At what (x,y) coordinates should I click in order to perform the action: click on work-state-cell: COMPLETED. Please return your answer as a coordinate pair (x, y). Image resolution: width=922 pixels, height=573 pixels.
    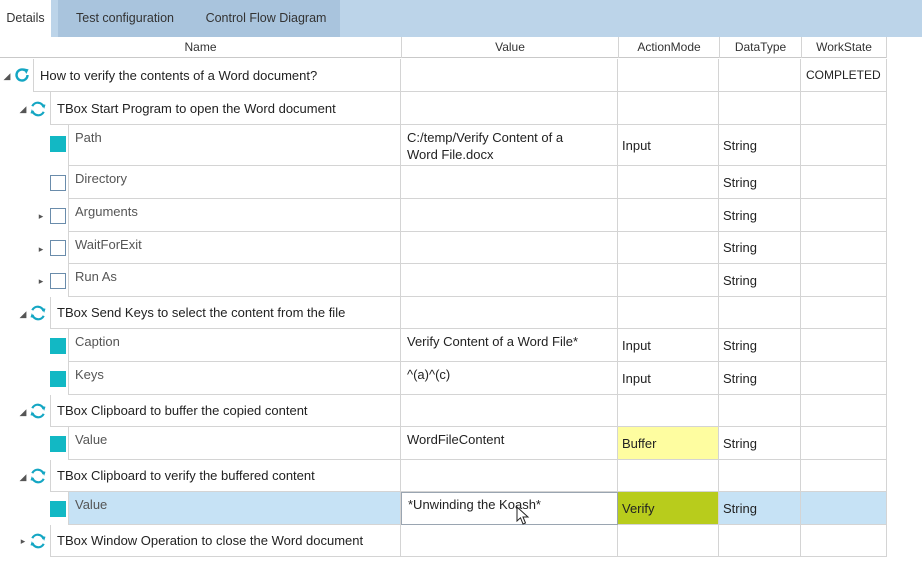
    Looking at the image, I should click on (844, 75).